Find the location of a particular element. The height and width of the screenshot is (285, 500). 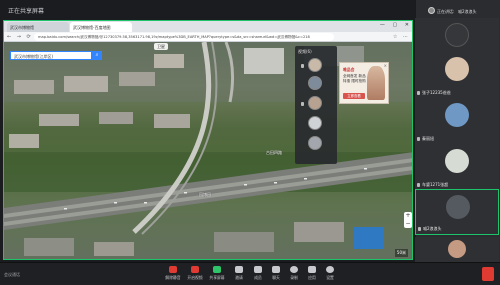

speaking-indicator: 正在讲话: 喵2浪浪头 is located at coordinates (458, 10).